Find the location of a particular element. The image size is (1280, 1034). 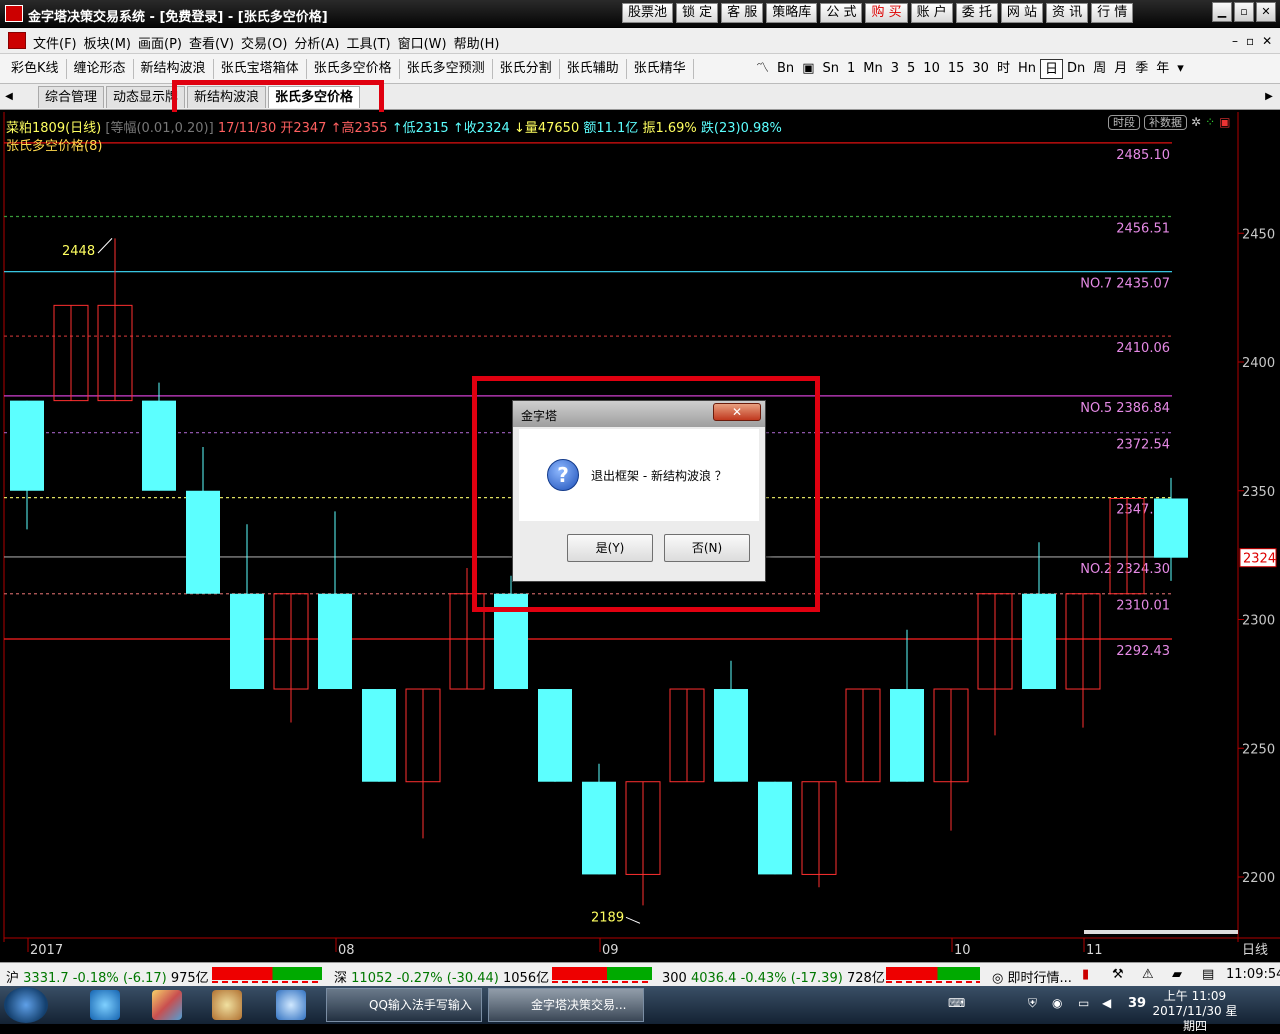

menu-help: 帮助(H) is located at coordinates (480, 42).